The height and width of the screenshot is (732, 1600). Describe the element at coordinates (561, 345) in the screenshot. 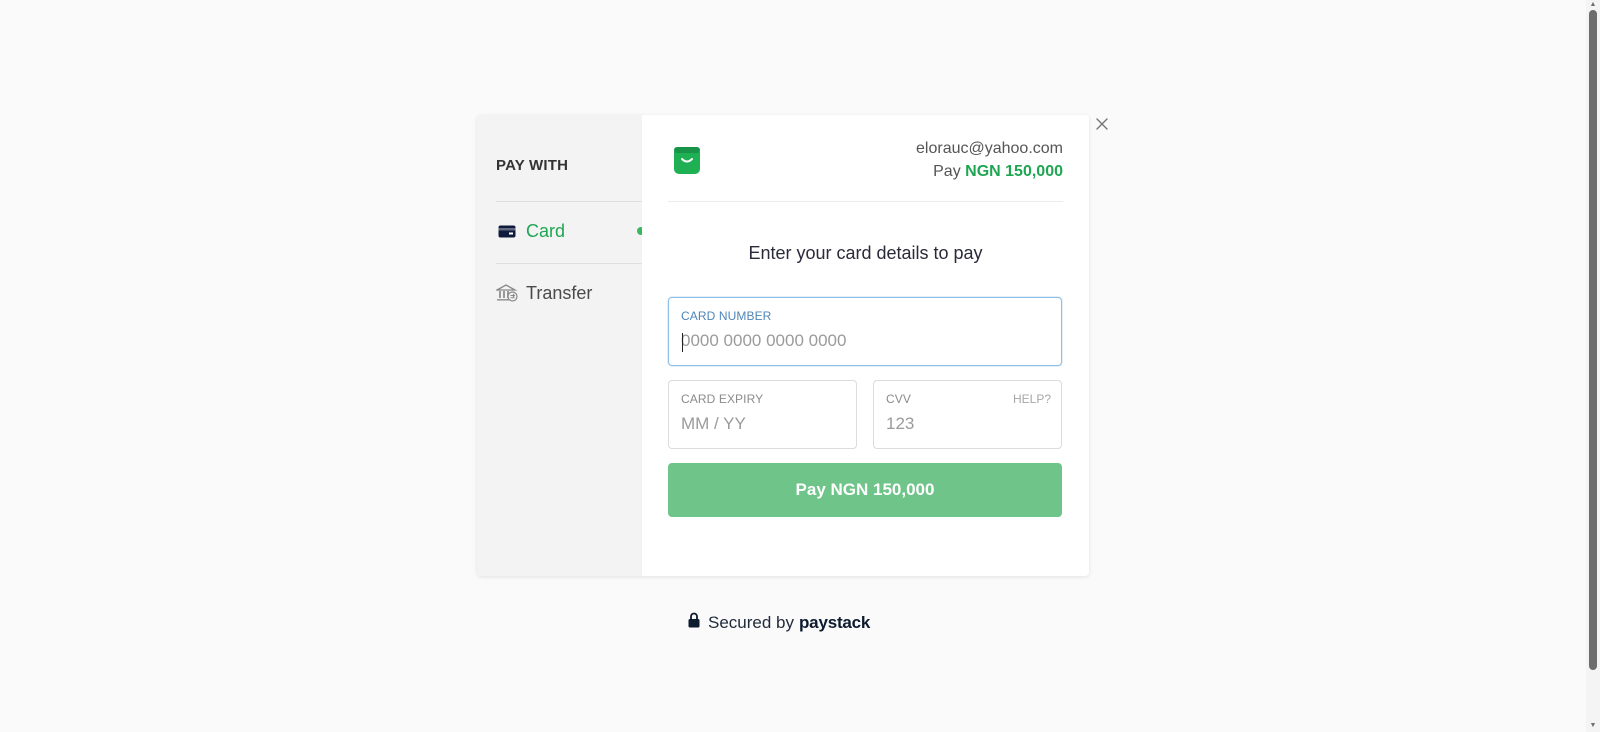

I see `payment-method-sidebar: PAY WITH Card Transfer` at that location.